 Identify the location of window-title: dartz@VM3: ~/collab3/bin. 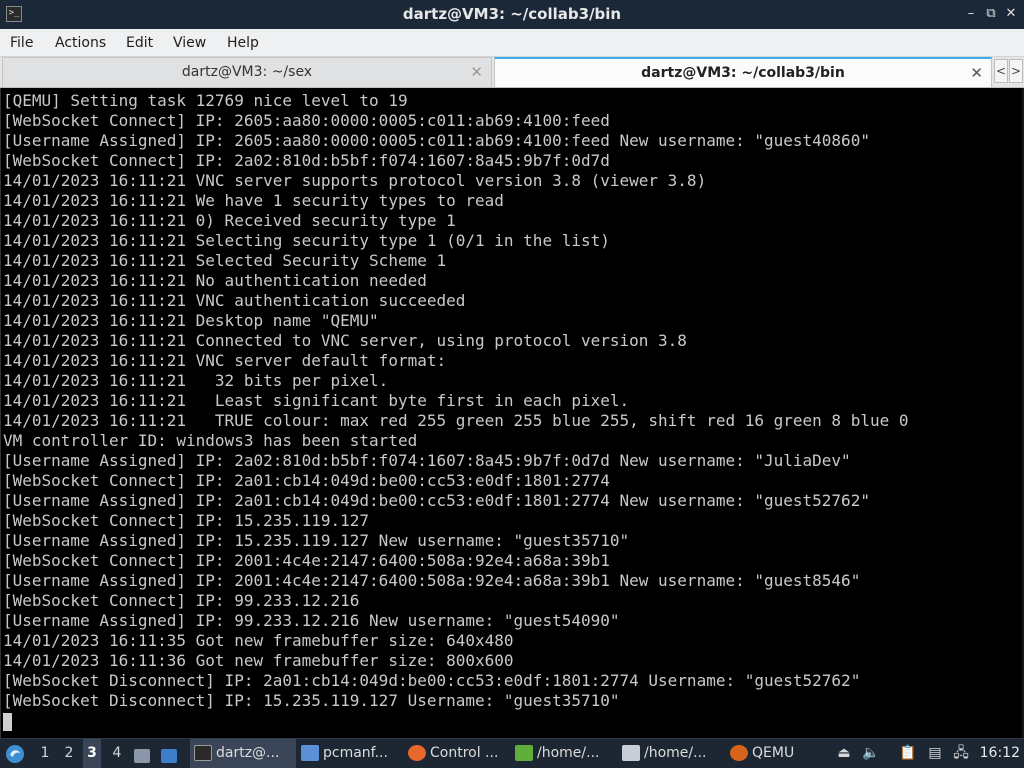
(512, 14).